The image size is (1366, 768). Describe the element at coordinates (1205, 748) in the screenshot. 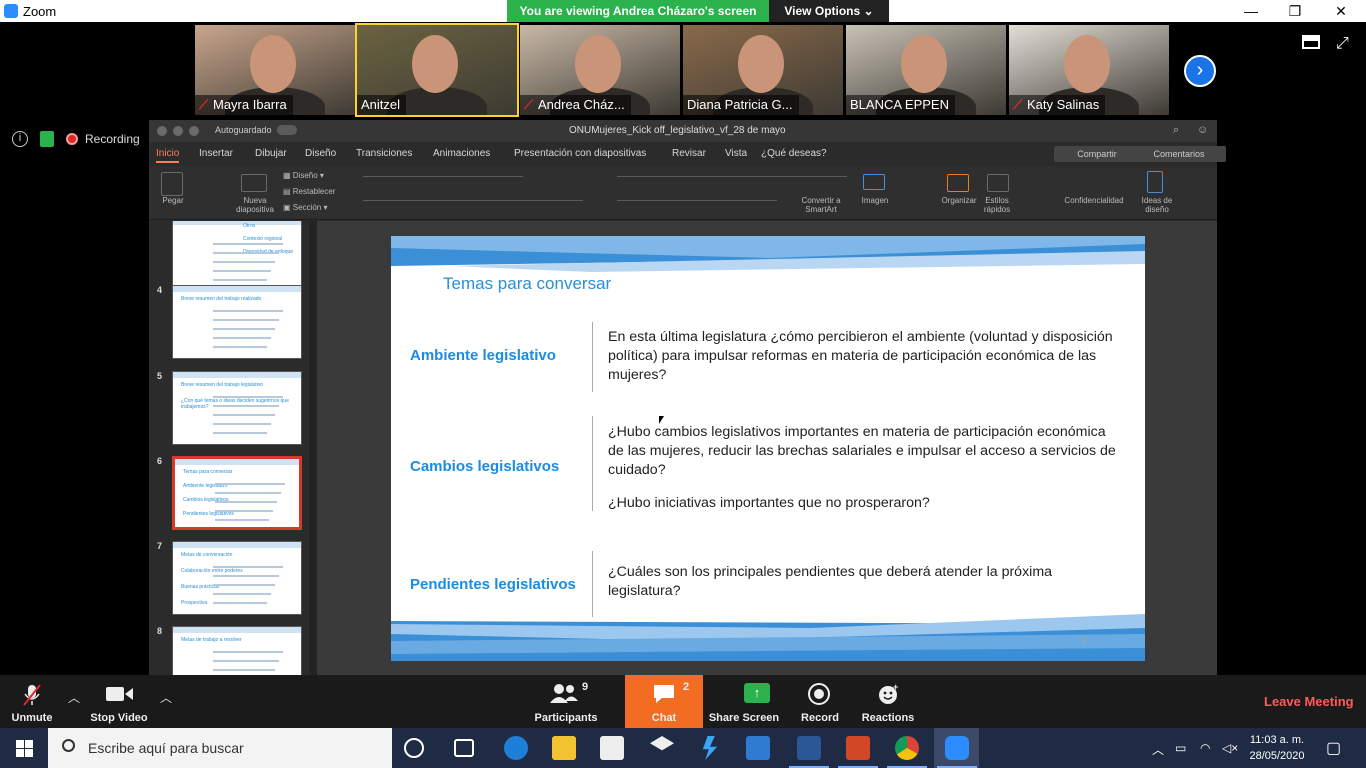

I see `wifi-icon: ◠` at that location.